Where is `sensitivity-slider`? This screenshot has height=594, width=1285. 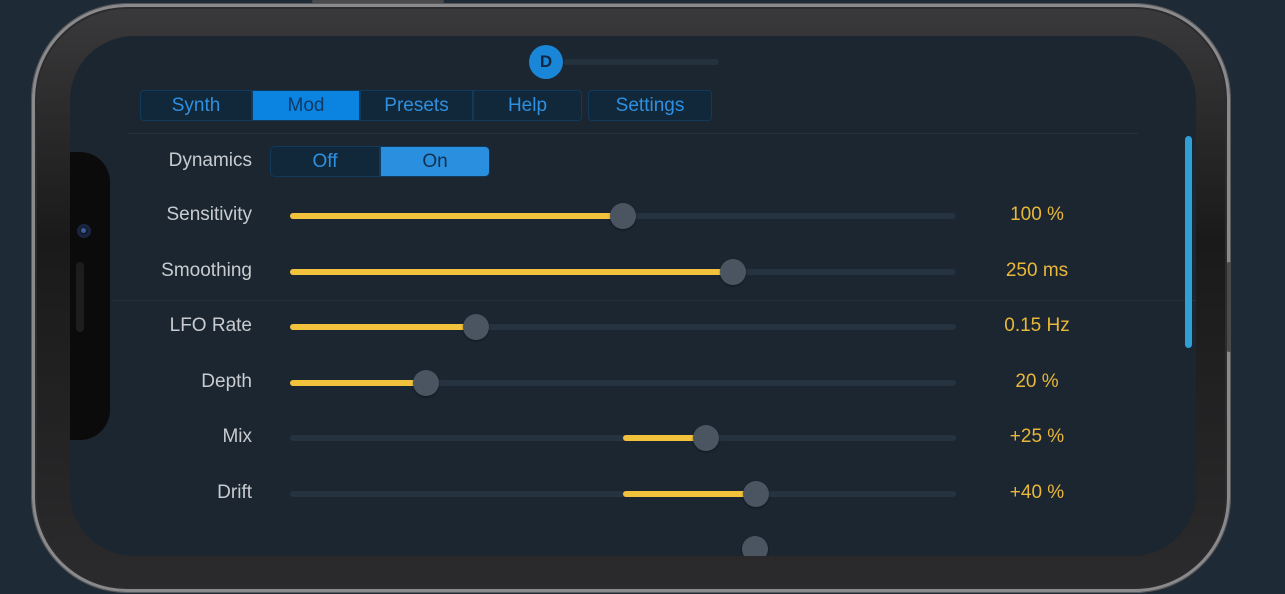 sensitivity-slider is located at coordinates (623, 216).